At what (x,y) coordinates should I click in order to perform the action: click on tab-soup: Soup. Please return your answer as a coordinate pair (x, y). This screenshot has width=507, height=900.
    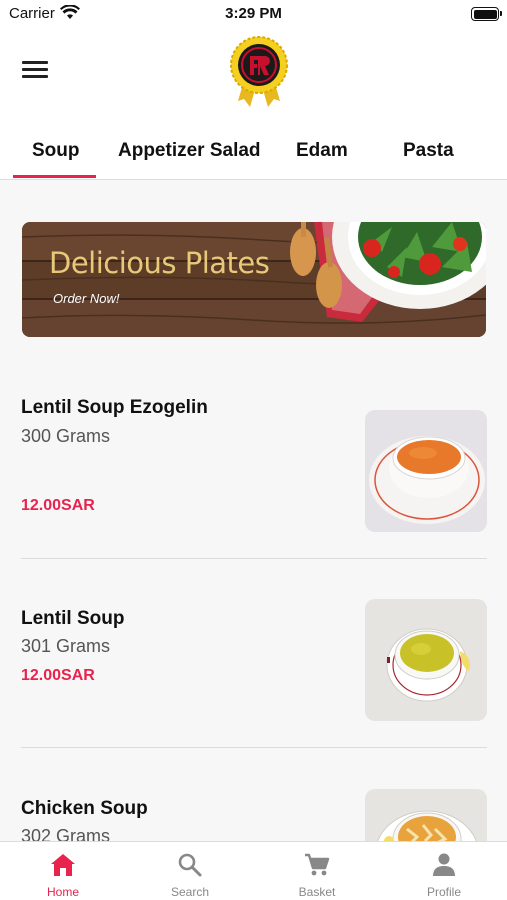
    Looking at the image, I should click on (56, 151).